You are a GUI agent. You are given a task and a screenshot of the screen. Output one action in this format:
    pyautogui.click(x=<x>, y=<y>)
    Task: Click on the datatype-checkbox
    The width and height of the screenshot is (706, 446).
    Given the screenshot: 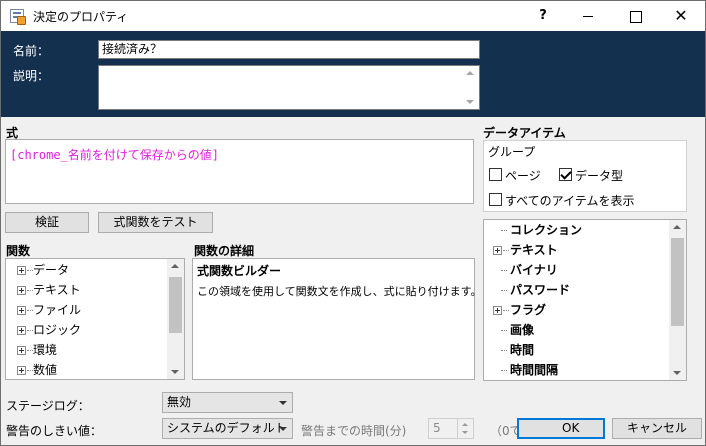 What is the action you would take?
    pyautogui.click(x=565, y=174)
    